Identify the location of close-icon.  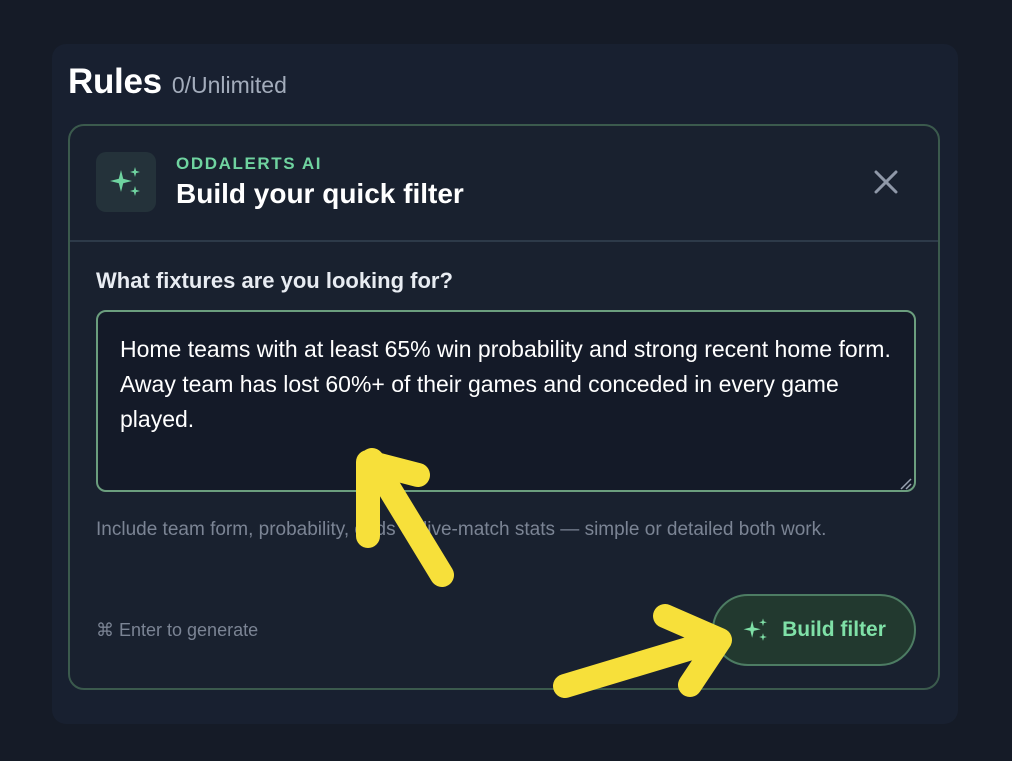
(886, 182).